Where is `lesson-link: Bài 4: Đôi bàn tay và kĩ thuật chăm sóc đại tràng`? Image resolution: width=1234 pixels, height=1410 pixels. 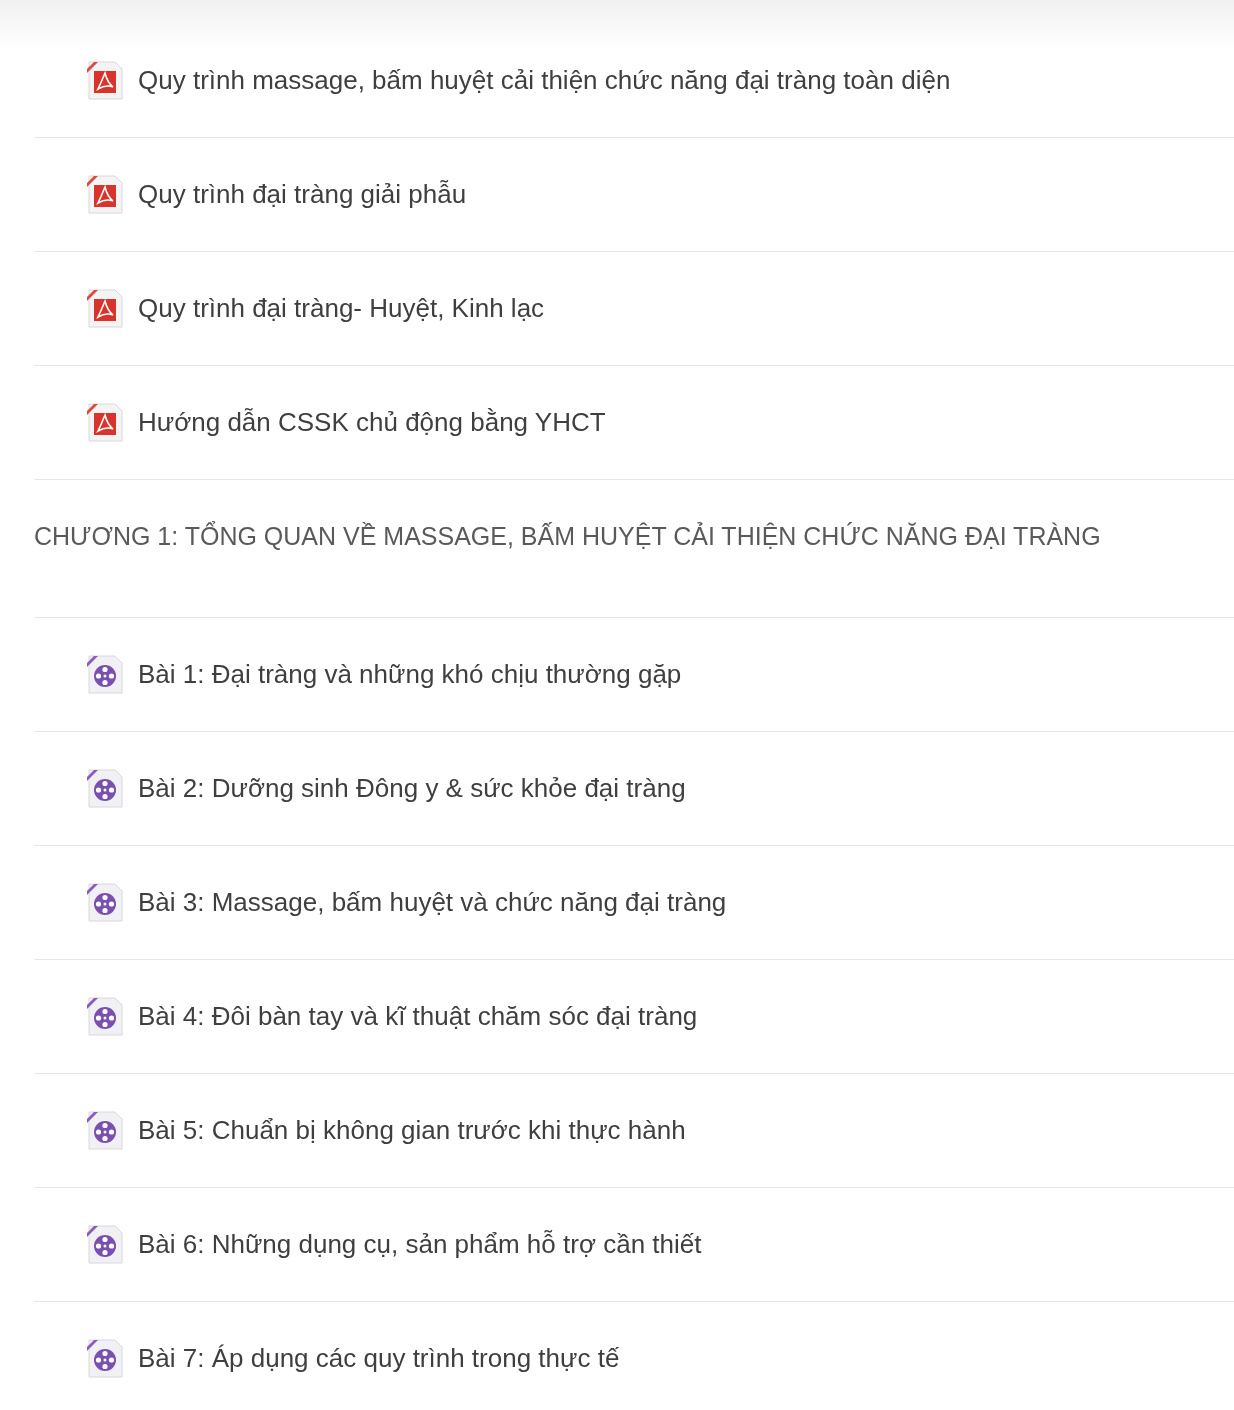 lesson-link: Bài 4: Đôi bàn tay và kĩ thuật chăm sóc đại tràng is located at coordinates (418, 1016).